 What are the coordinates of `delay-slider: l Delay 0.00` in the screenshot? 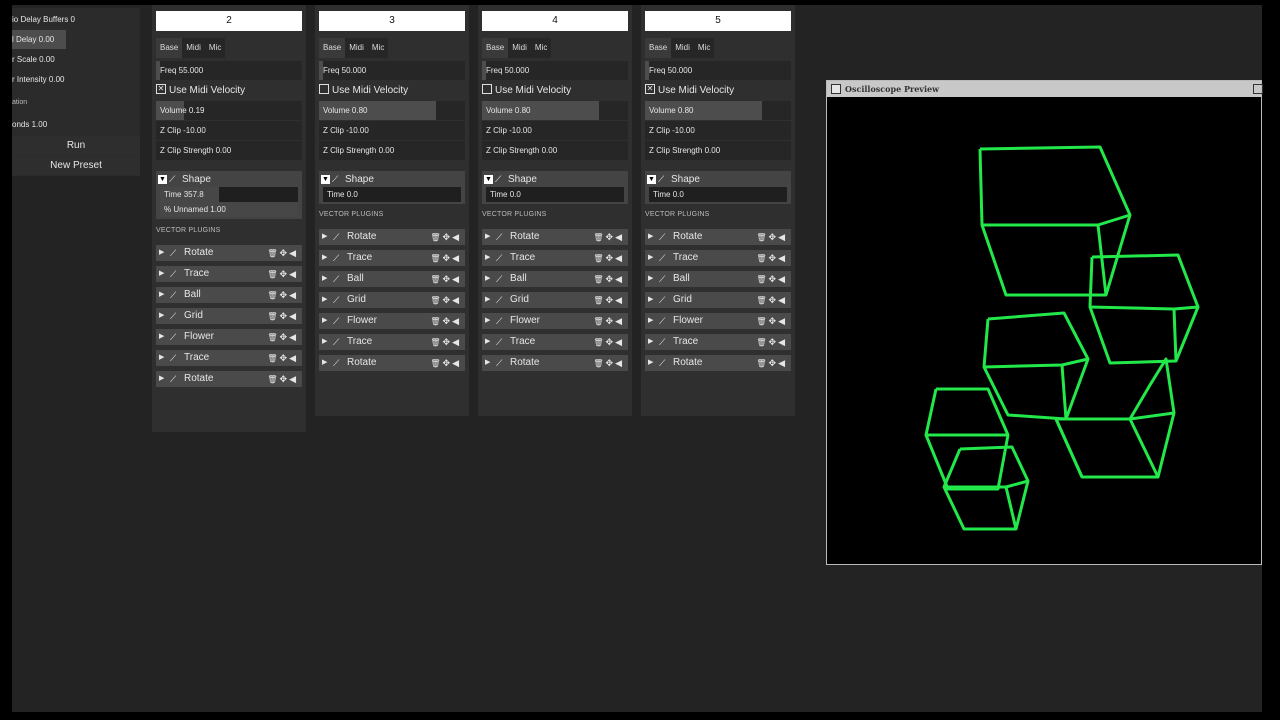 It's located at (76, 39).